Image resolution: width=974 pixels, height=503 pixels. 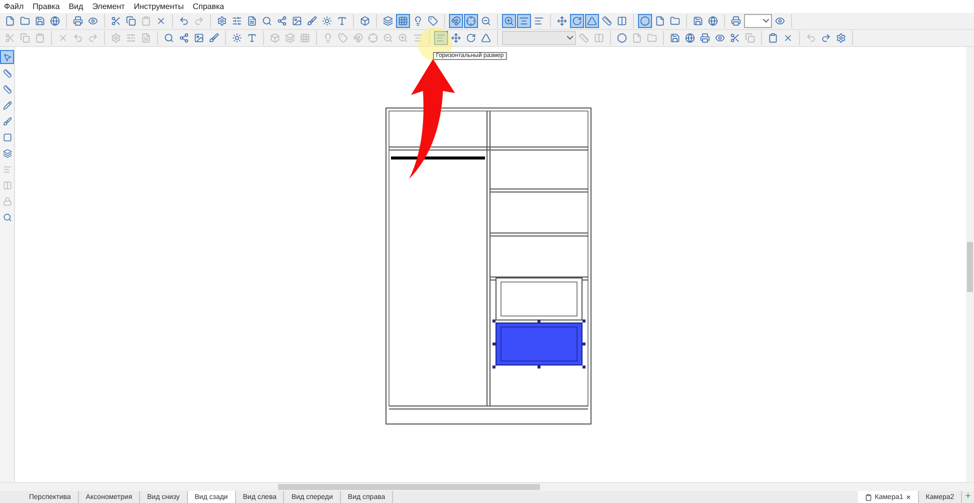 I want to click on magnet-icon, so click(x=358, y=38).